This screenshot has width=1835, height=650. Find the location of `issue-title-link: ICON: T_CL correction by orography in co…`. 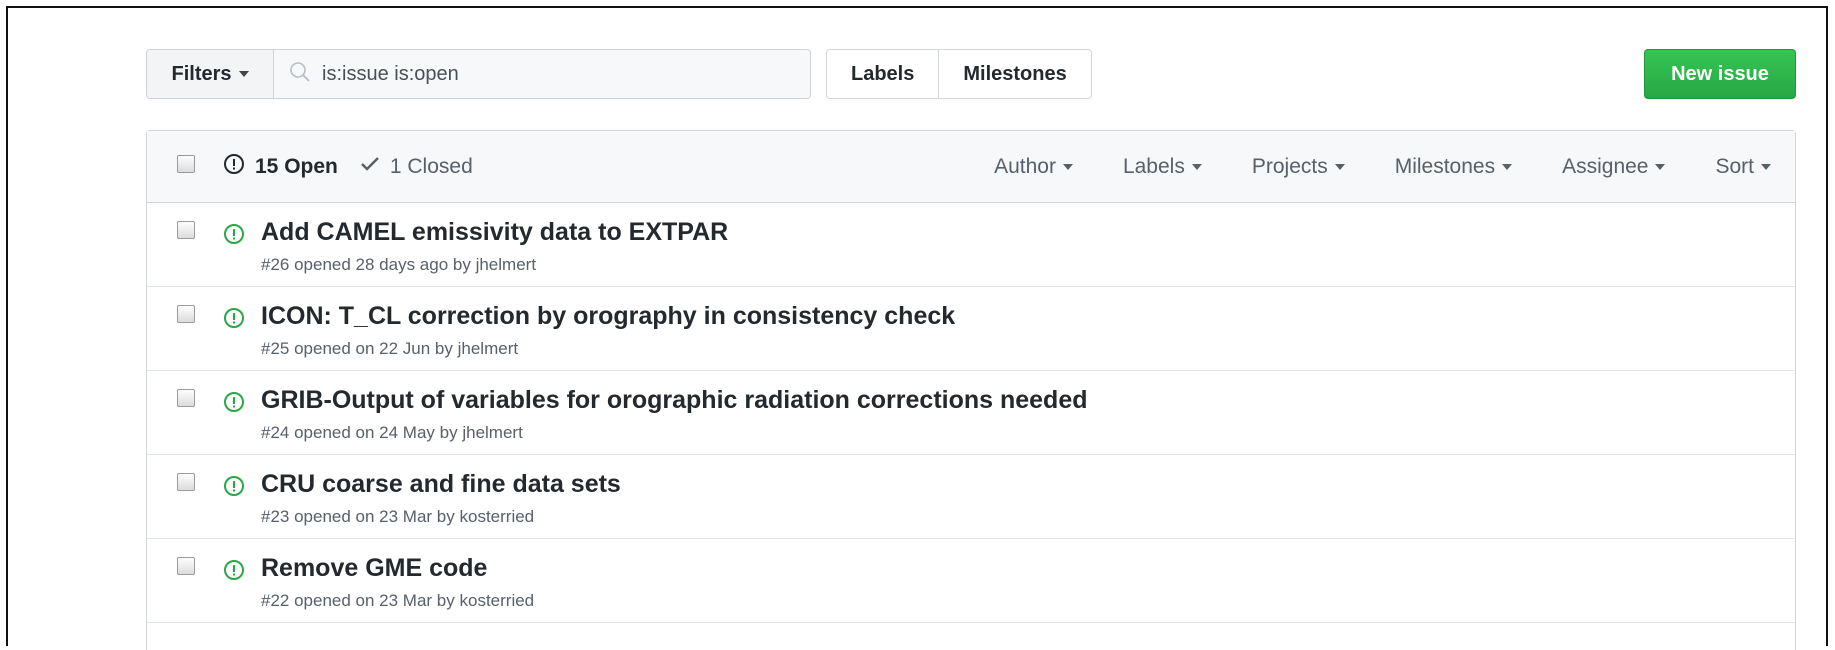

issue-title-link: ICON: T_CL correction by orography in co… is located at coordinates (608, 316).